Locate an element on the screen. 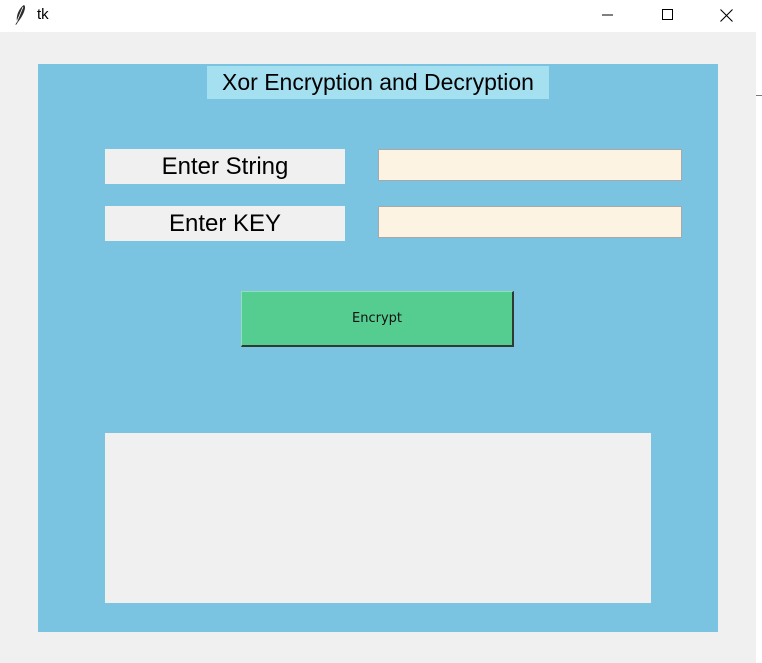  window-title: tk is located at coordinates (43, 14).